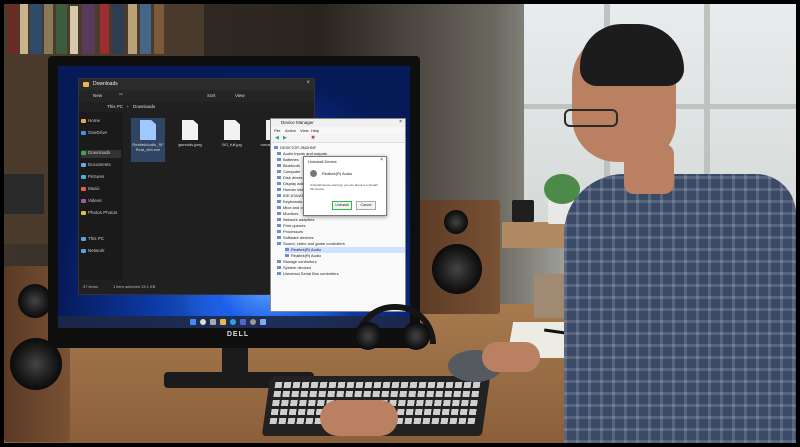 This screenshot has height=447, width=800. What do you see at coordinates (101, 252) in the screenshot?
I see `sidebar-item-network: Network` at bounding box center [101, 252].